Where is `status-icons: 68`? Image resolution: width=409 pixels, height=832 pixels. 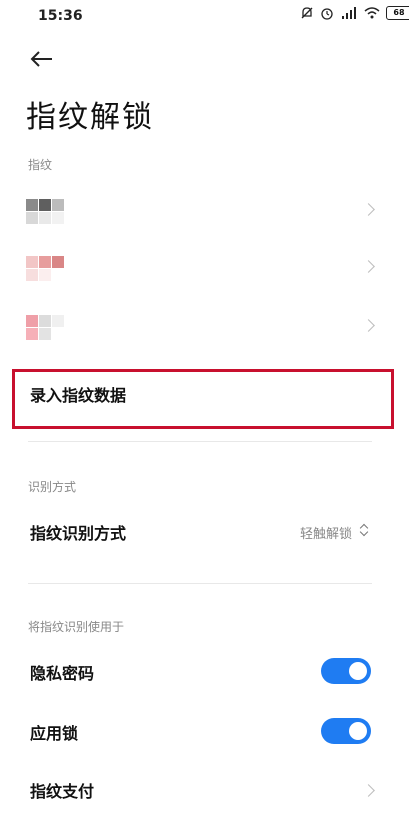
status-icons: 68 is located at coordinates (354, 13).